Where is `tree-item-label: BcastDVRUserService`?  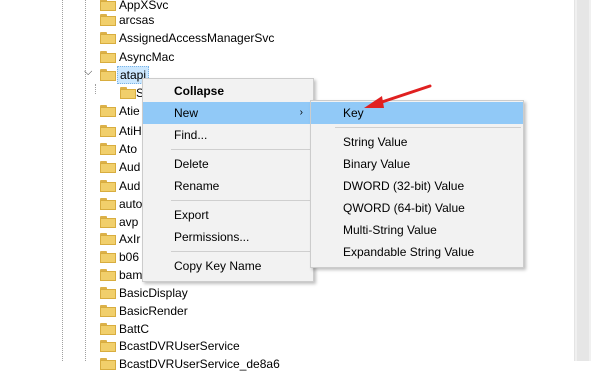 tree-item-label: BcastDVRUserService is located at coordinates (179, 346).